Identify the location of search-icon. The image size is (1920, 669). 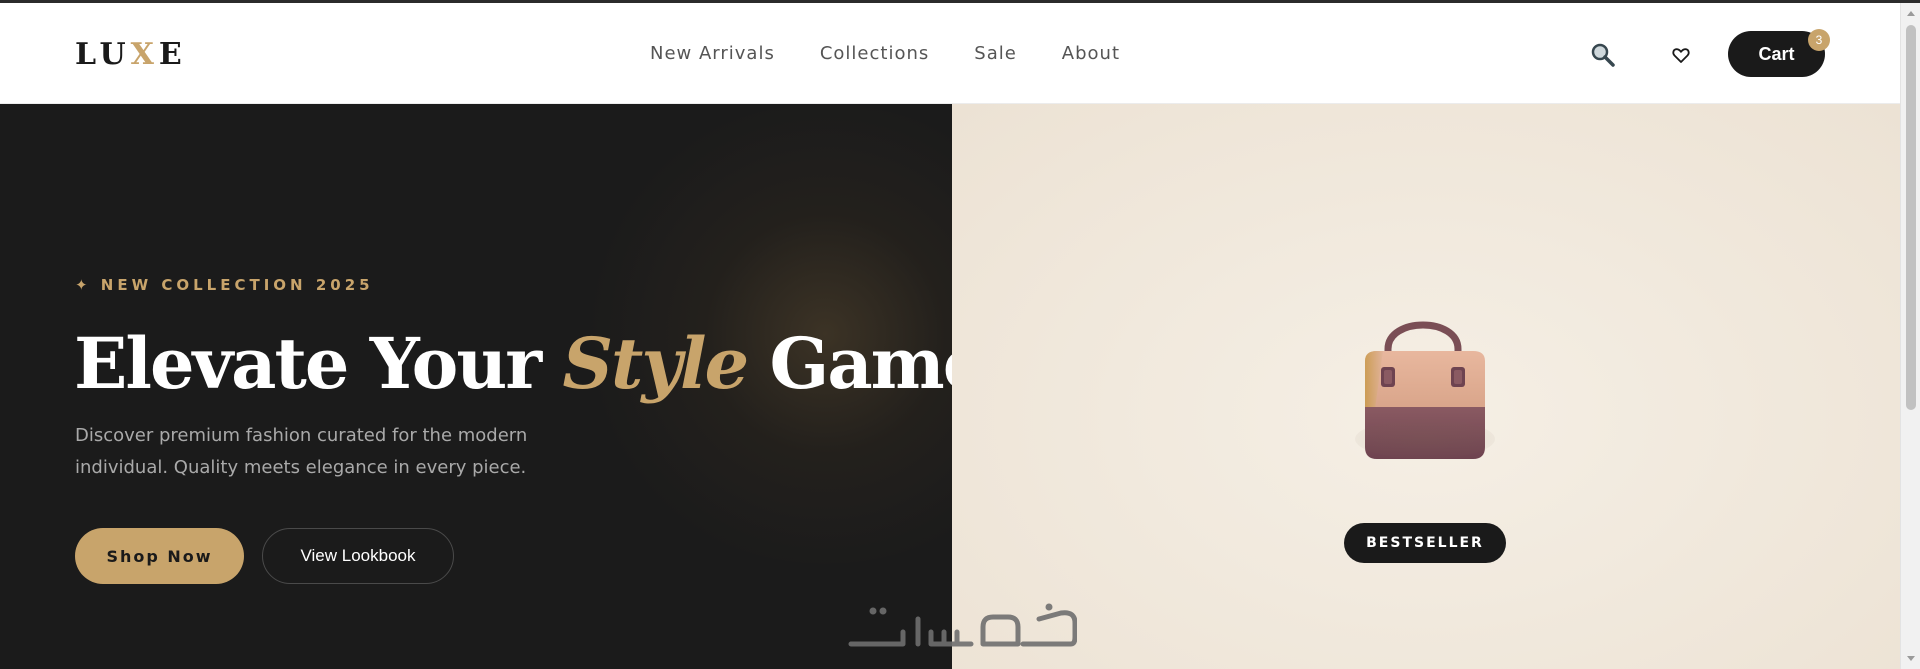
(1603, 55).